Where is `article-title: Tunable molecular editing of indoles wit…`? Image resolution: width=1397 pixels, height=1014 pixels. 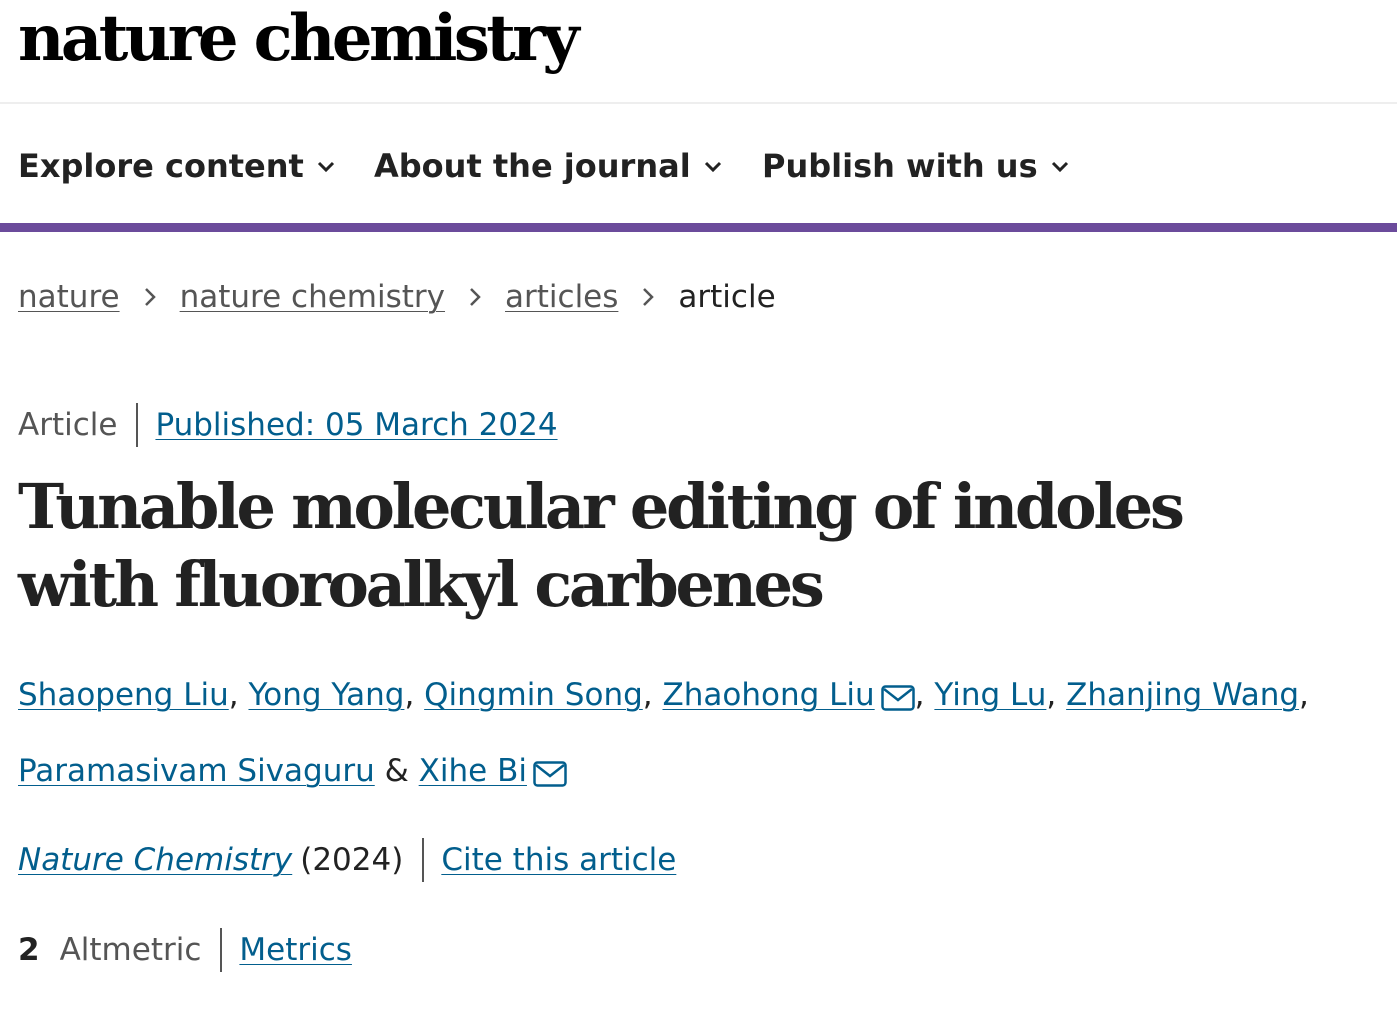
article-title: Tunable molecular editing of indoles wit… is located at coordinates (601, 545).